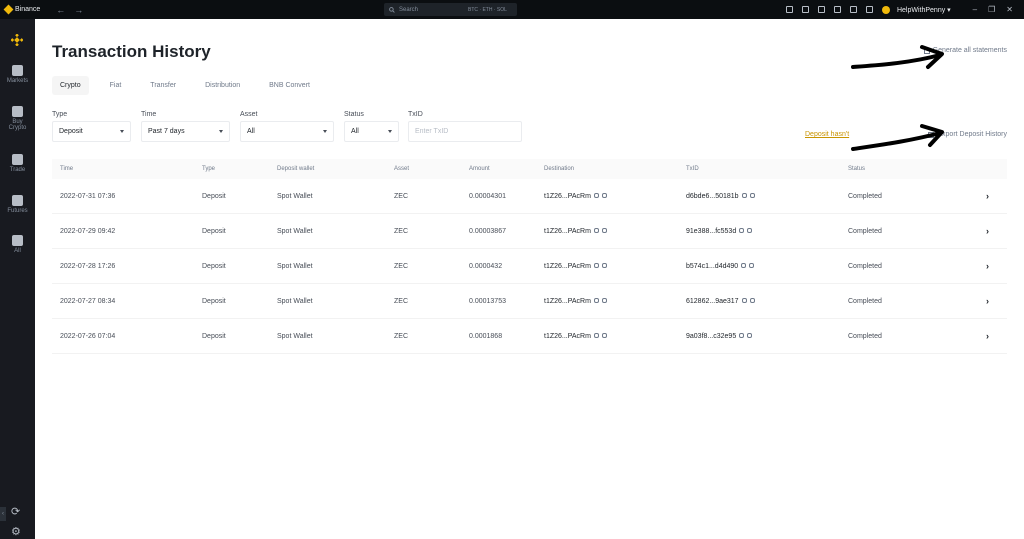 The image size is (1024, 539). I want to click on sidebar-item-buy-crypto: Buy Crypto, so click(17, 118).